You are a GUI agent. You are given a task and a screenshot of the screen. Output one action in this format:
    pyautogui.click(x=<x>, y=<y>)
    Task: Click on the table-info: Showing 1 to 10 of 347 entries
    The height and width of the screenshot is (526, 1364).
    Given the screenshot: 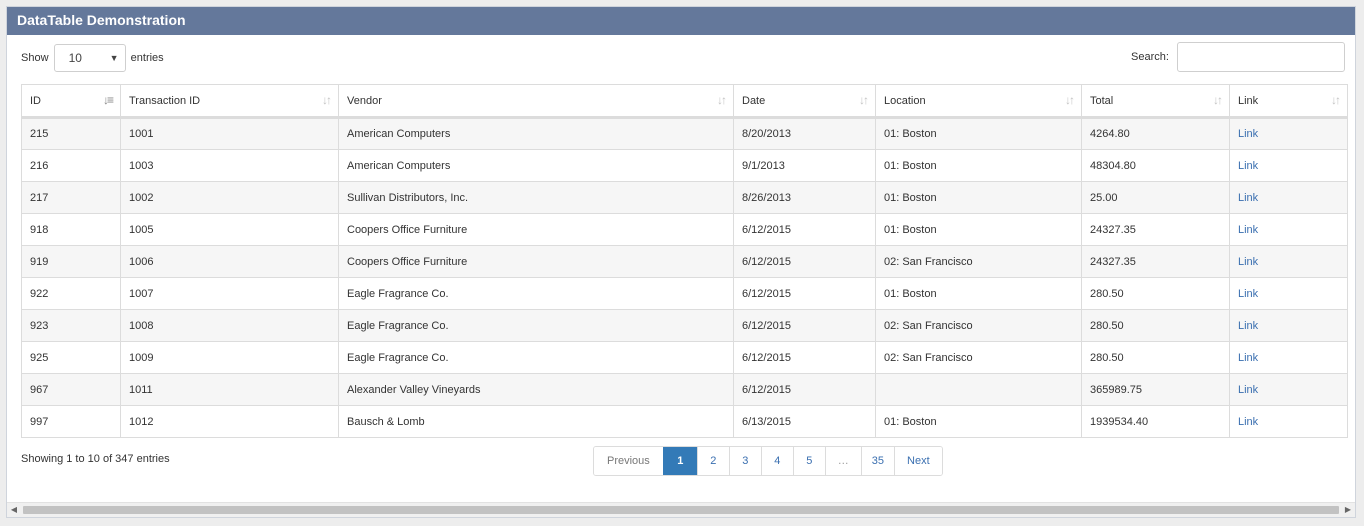 What is the action you would take?
    pyautogui.click(x=95, y=459)
    